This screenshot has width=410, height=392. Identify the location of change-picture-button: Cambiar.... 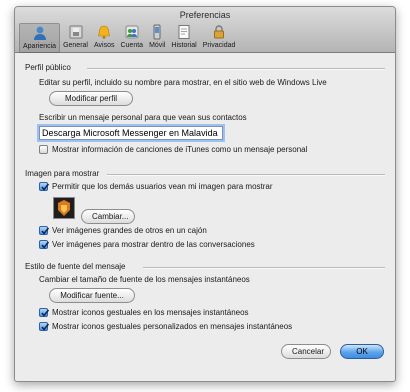
(108, 216).